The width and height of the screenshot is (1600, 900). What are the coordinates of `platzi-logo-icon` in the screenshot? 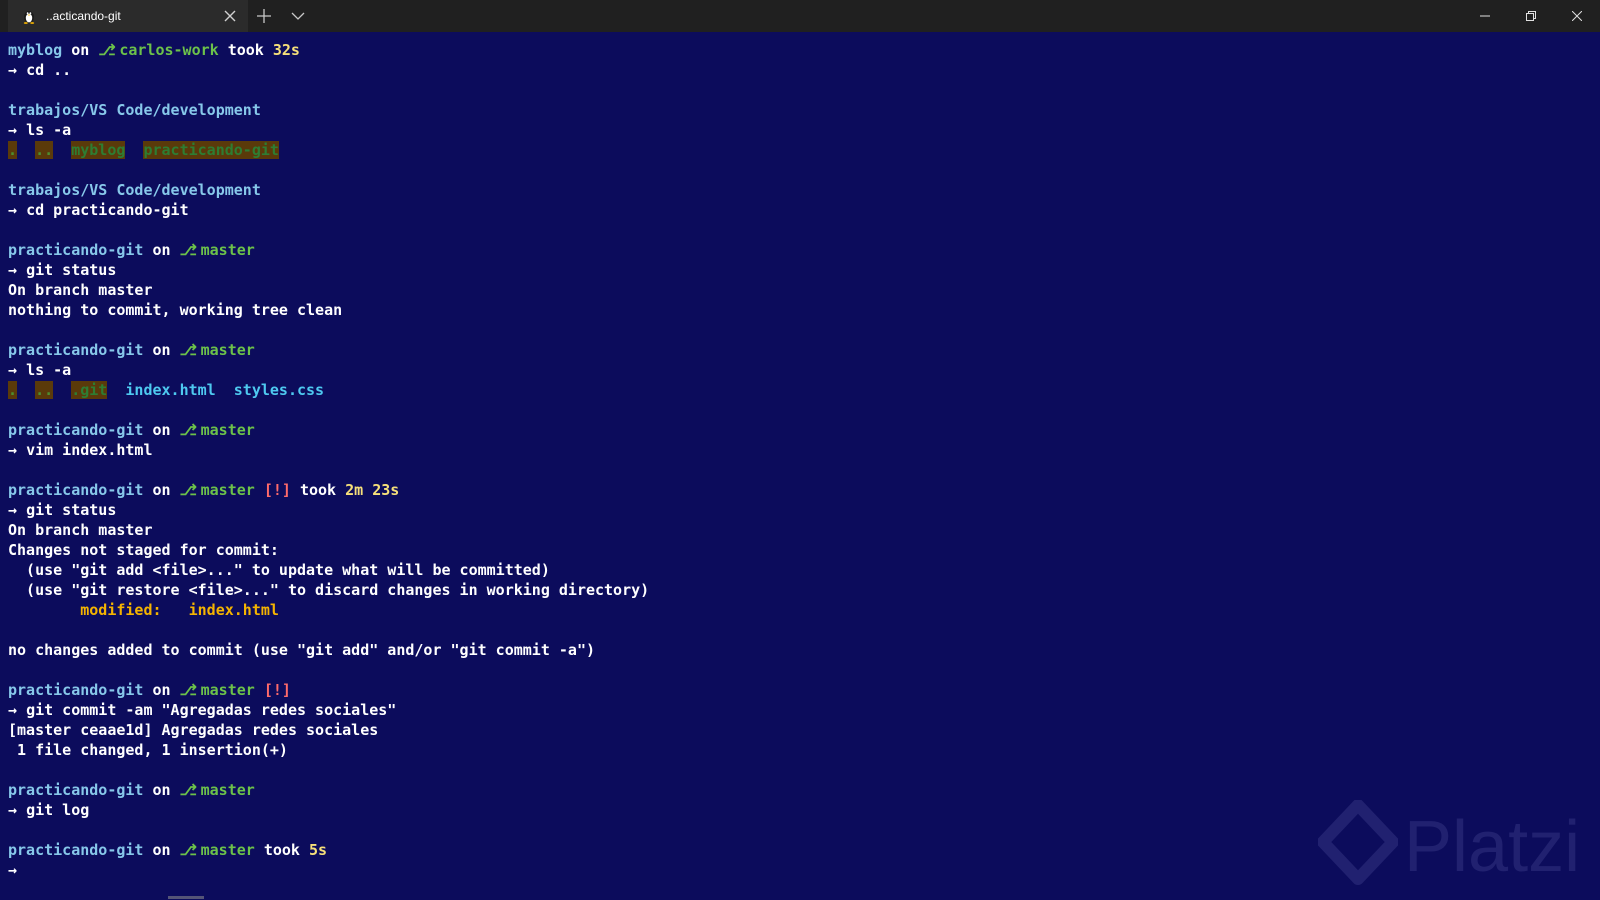 It's located at (1358, 842).